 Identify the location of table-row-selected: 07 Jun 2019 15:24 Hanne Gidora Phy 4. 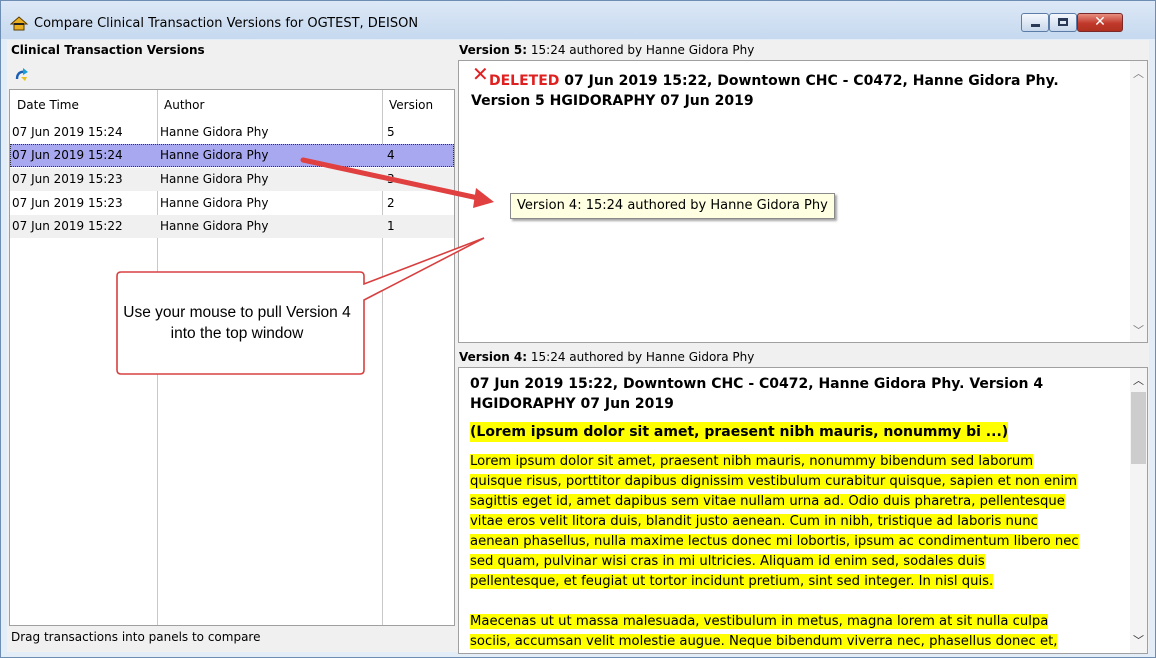
(232, 155).